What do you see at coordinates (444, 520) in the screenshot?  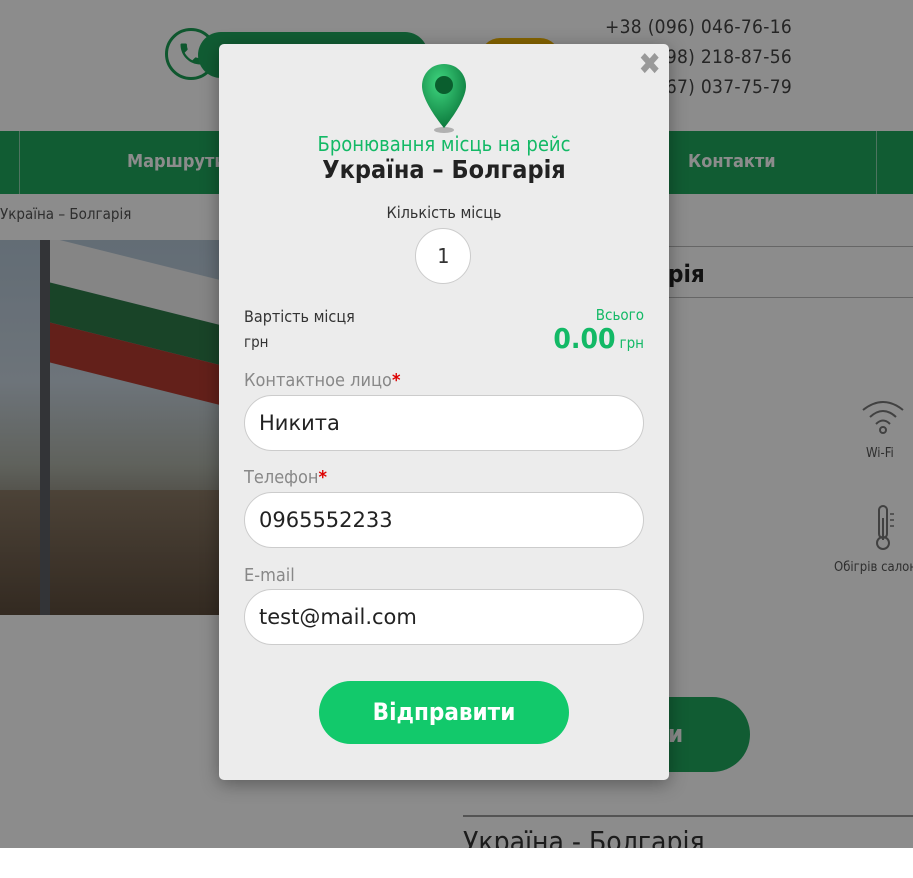 I see `phone-input` at bounding box center [444, 520].